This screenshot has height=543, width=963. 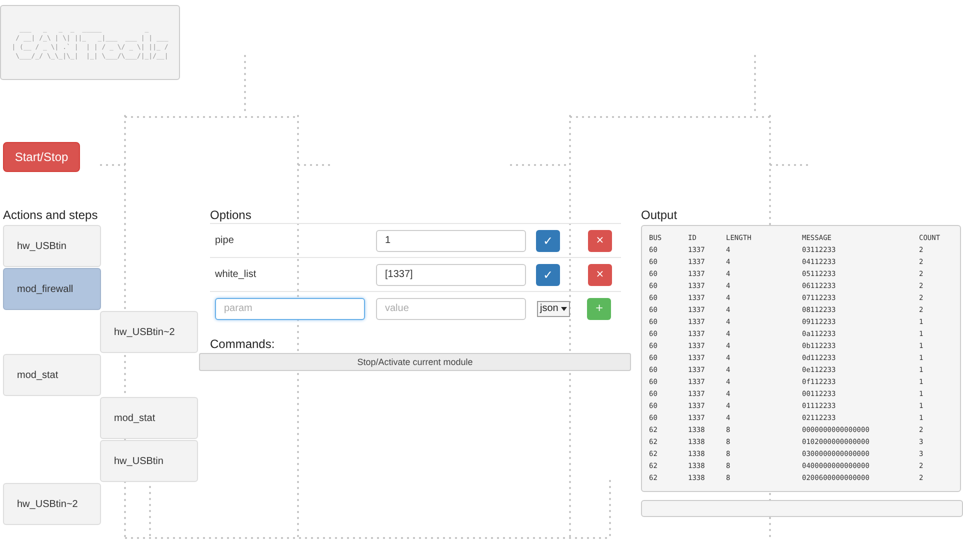 What do you see at coordinates (242, 344) in the screenshot?
I see `section-title: Commands:` at bounding box center [242, 344].